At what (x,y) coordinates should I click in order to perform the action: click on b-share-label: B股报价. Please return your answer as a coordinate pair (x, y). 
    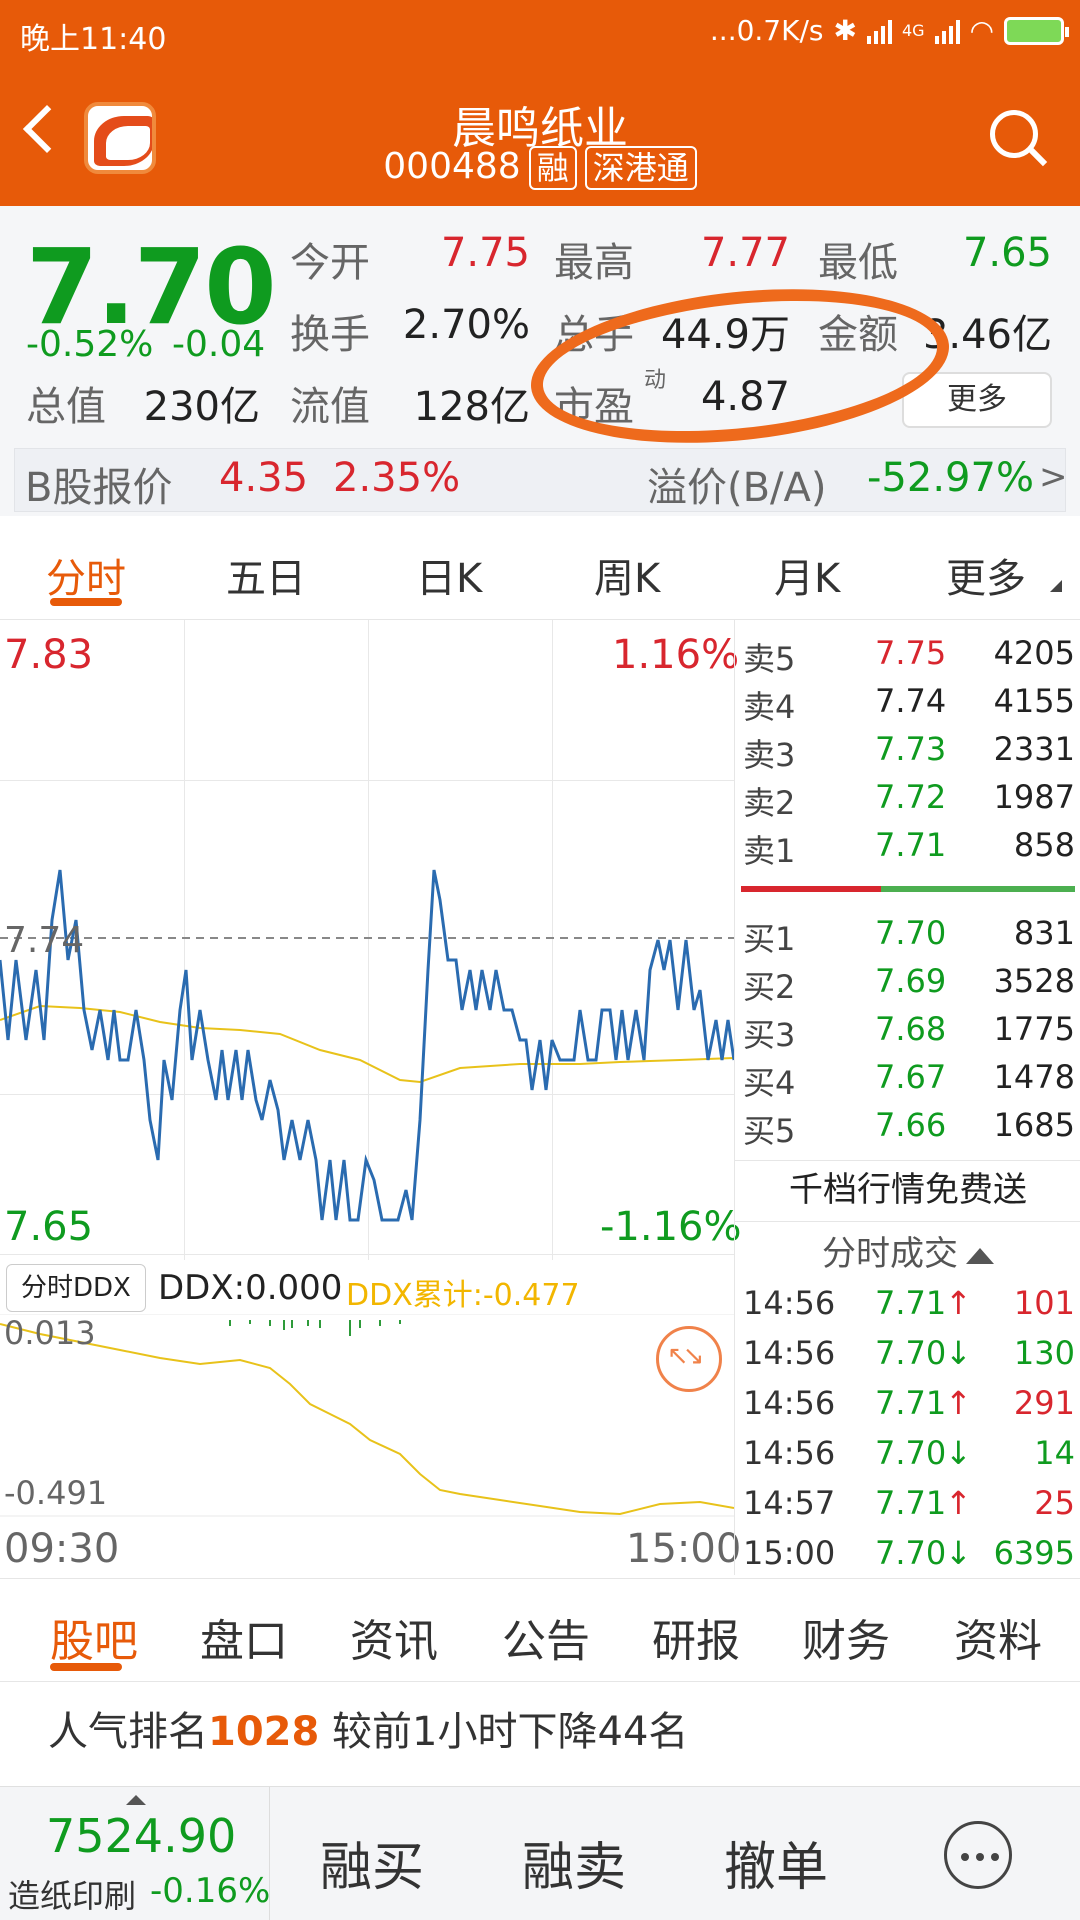
    Looking at the image, I should click on (99, 488).